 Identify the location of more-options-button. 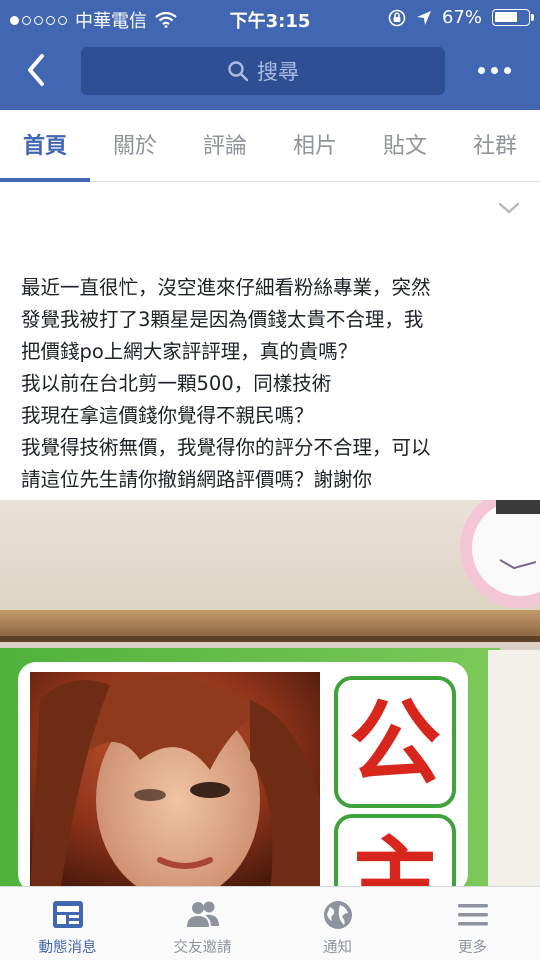
(496, 70).